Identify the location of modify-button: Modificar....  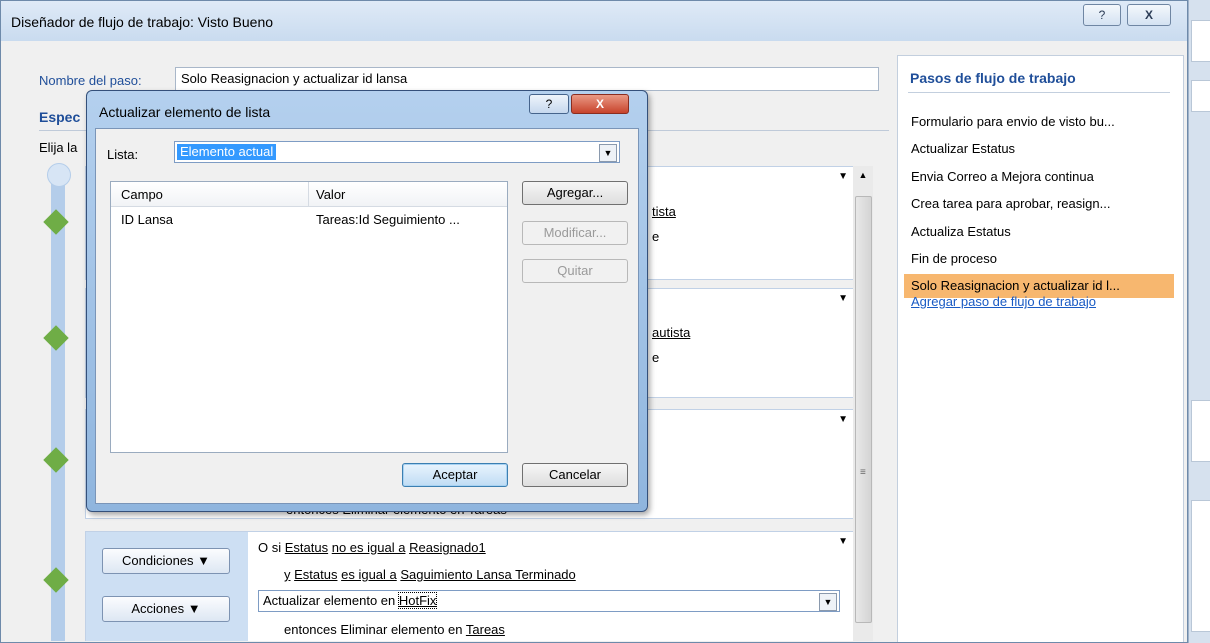
(575, 233).